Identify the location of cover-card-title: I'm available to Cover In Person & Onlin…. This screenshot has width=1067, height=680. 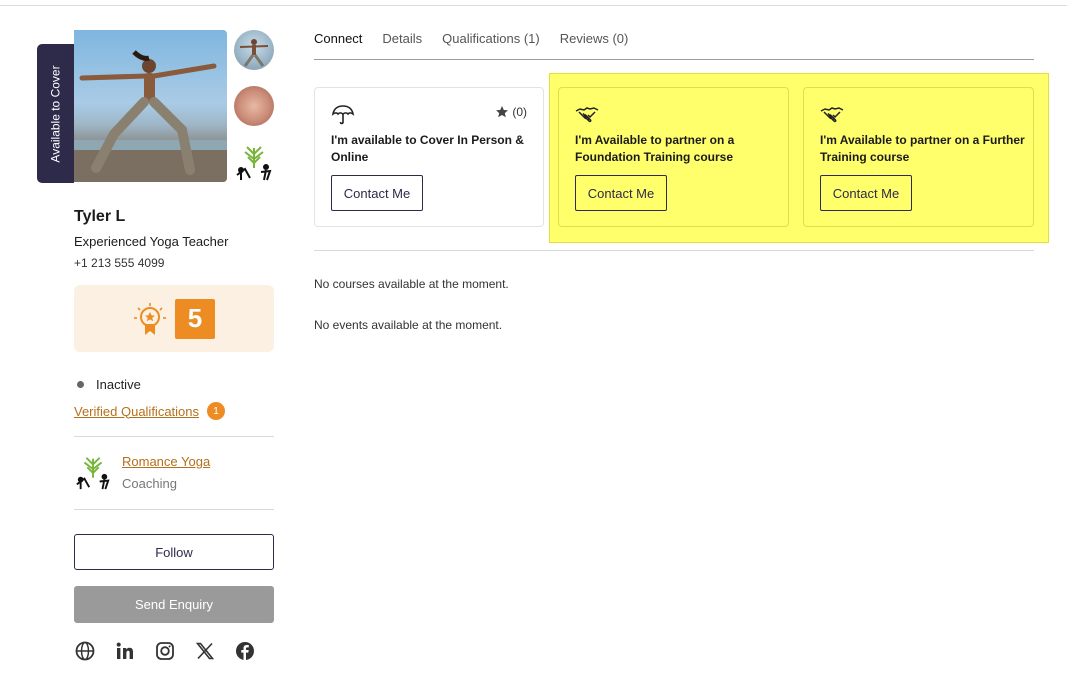
(427, 148).